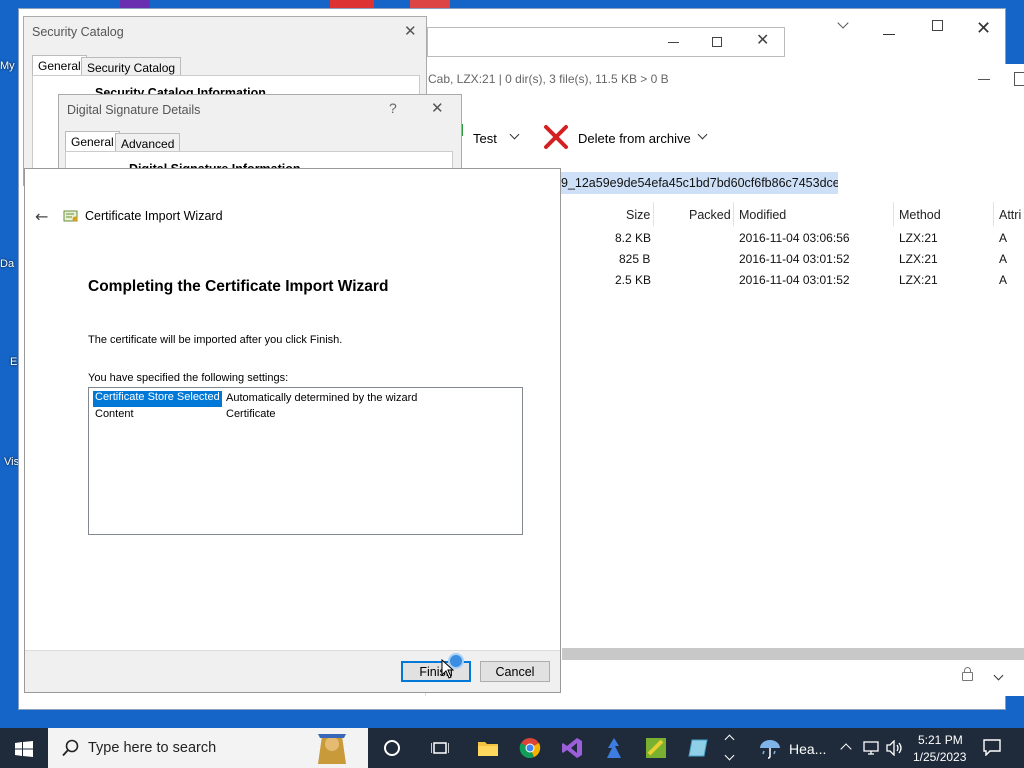 The height and width of the screenshot is (768, 1024). What do you see at coordinates (251, 414) in the screenshot?
I see `settings-value: Certificate` at bounding box center [251, 414].